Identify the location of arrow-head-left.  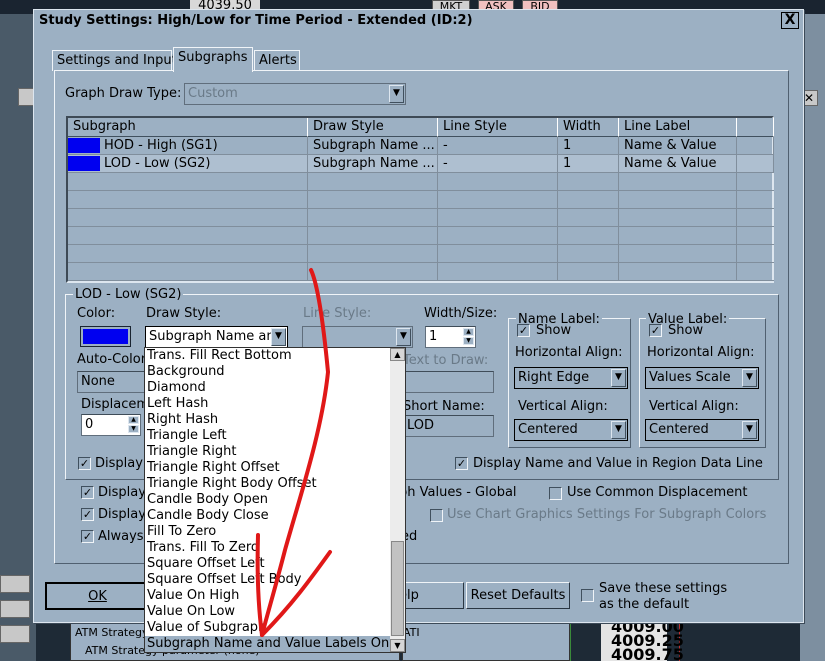
(259, 585).